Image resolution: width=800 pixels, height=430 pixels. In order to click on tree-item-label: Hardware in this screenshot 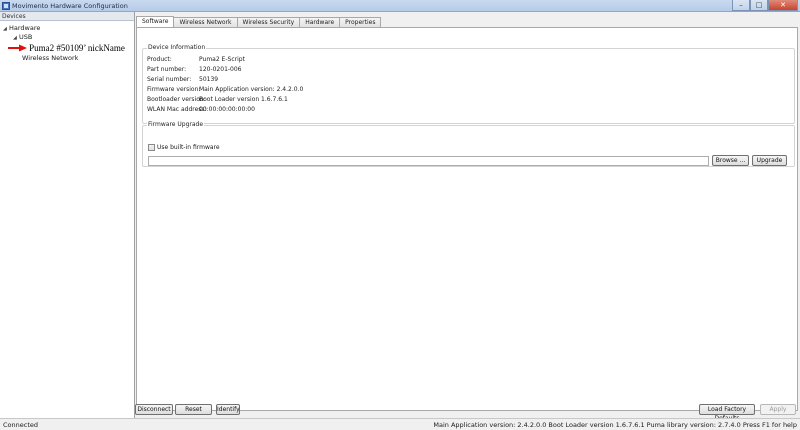, I will do `click(25, 28)`.